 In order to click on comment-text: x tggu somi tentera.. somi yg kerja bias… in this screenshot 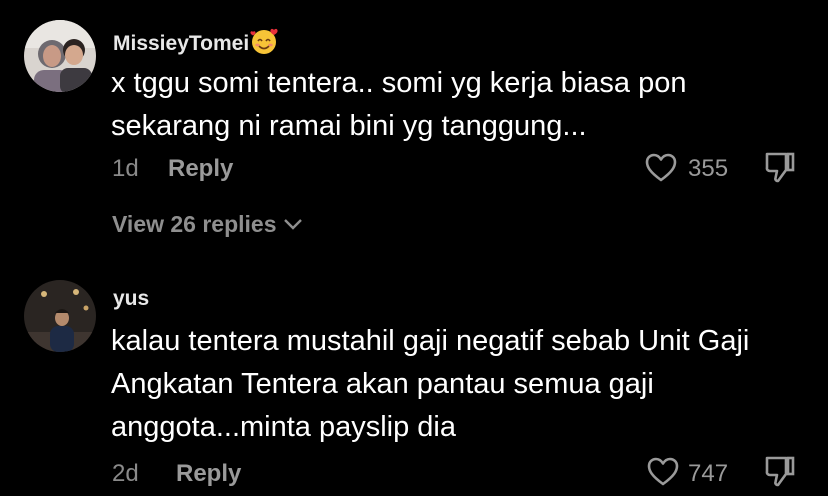, I will do `click(399, 104)`.